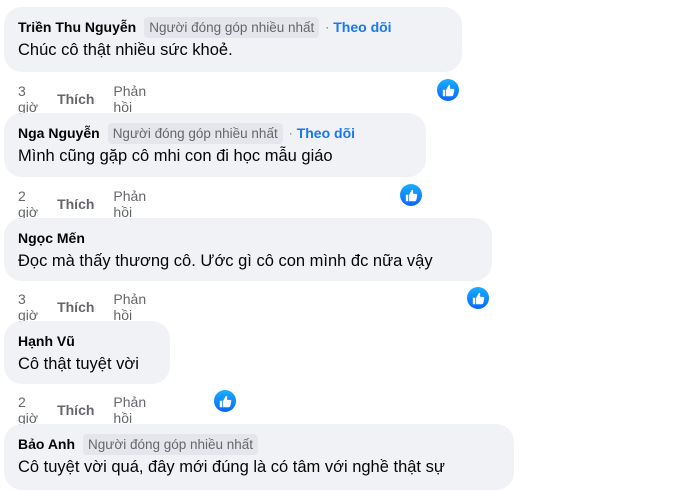  What do you see at coordinates (87, 352) in the screenshot?
I see `comment-bubble: Hạnh Vũ Cô thật tuyệt vời` at bounding box center [87, 352].